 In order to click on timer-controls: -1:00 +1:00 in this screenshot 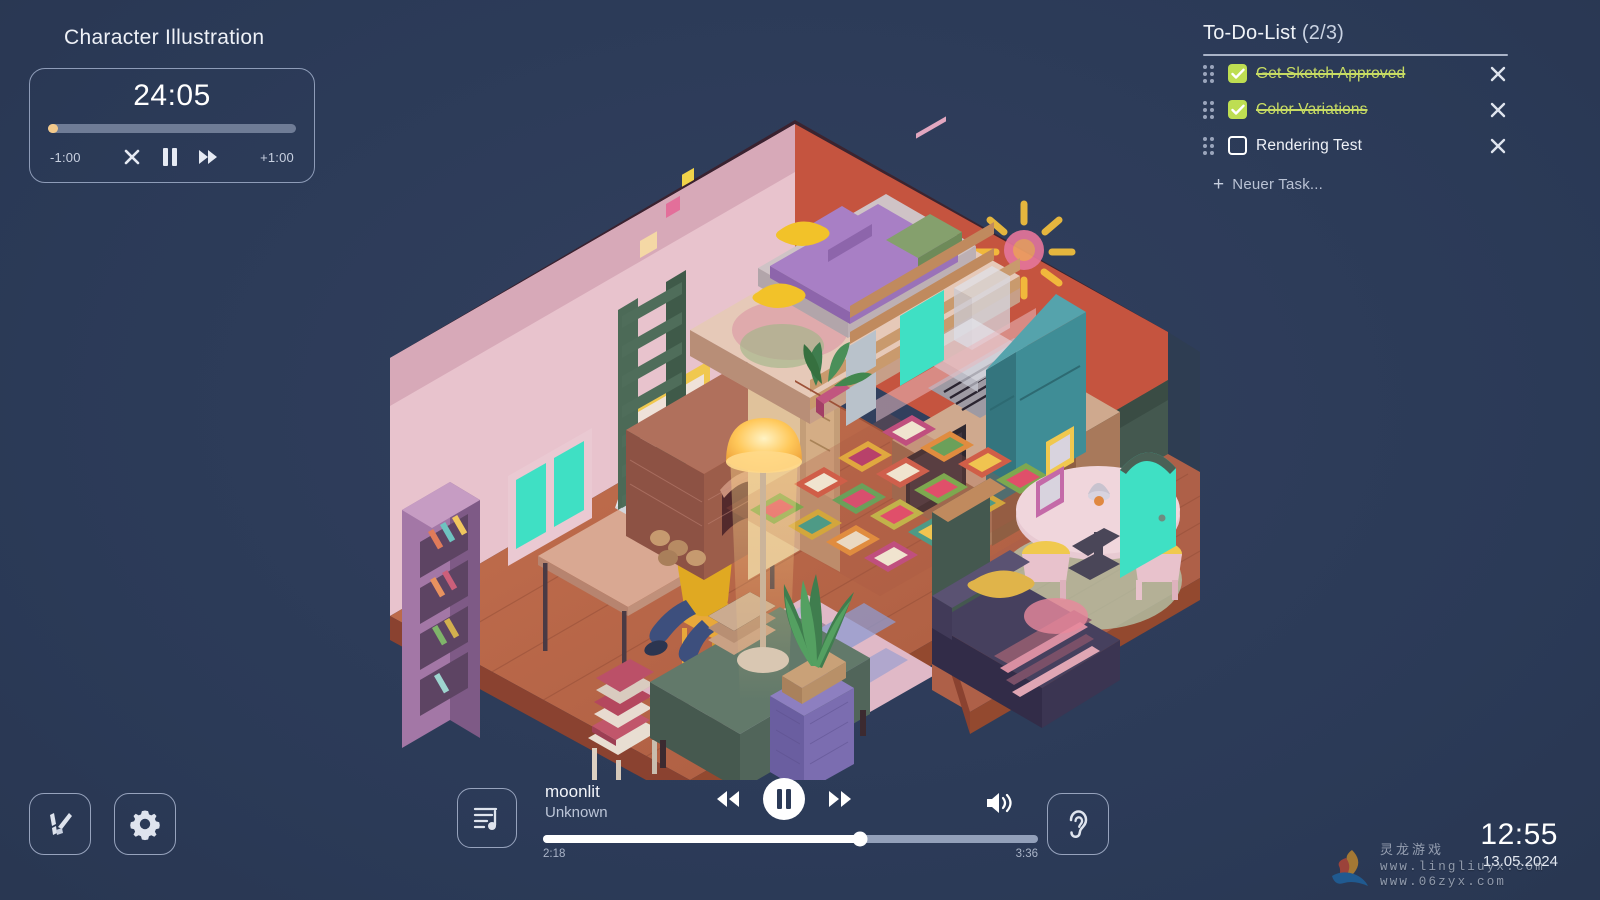, I will do `click(172, 157)`.